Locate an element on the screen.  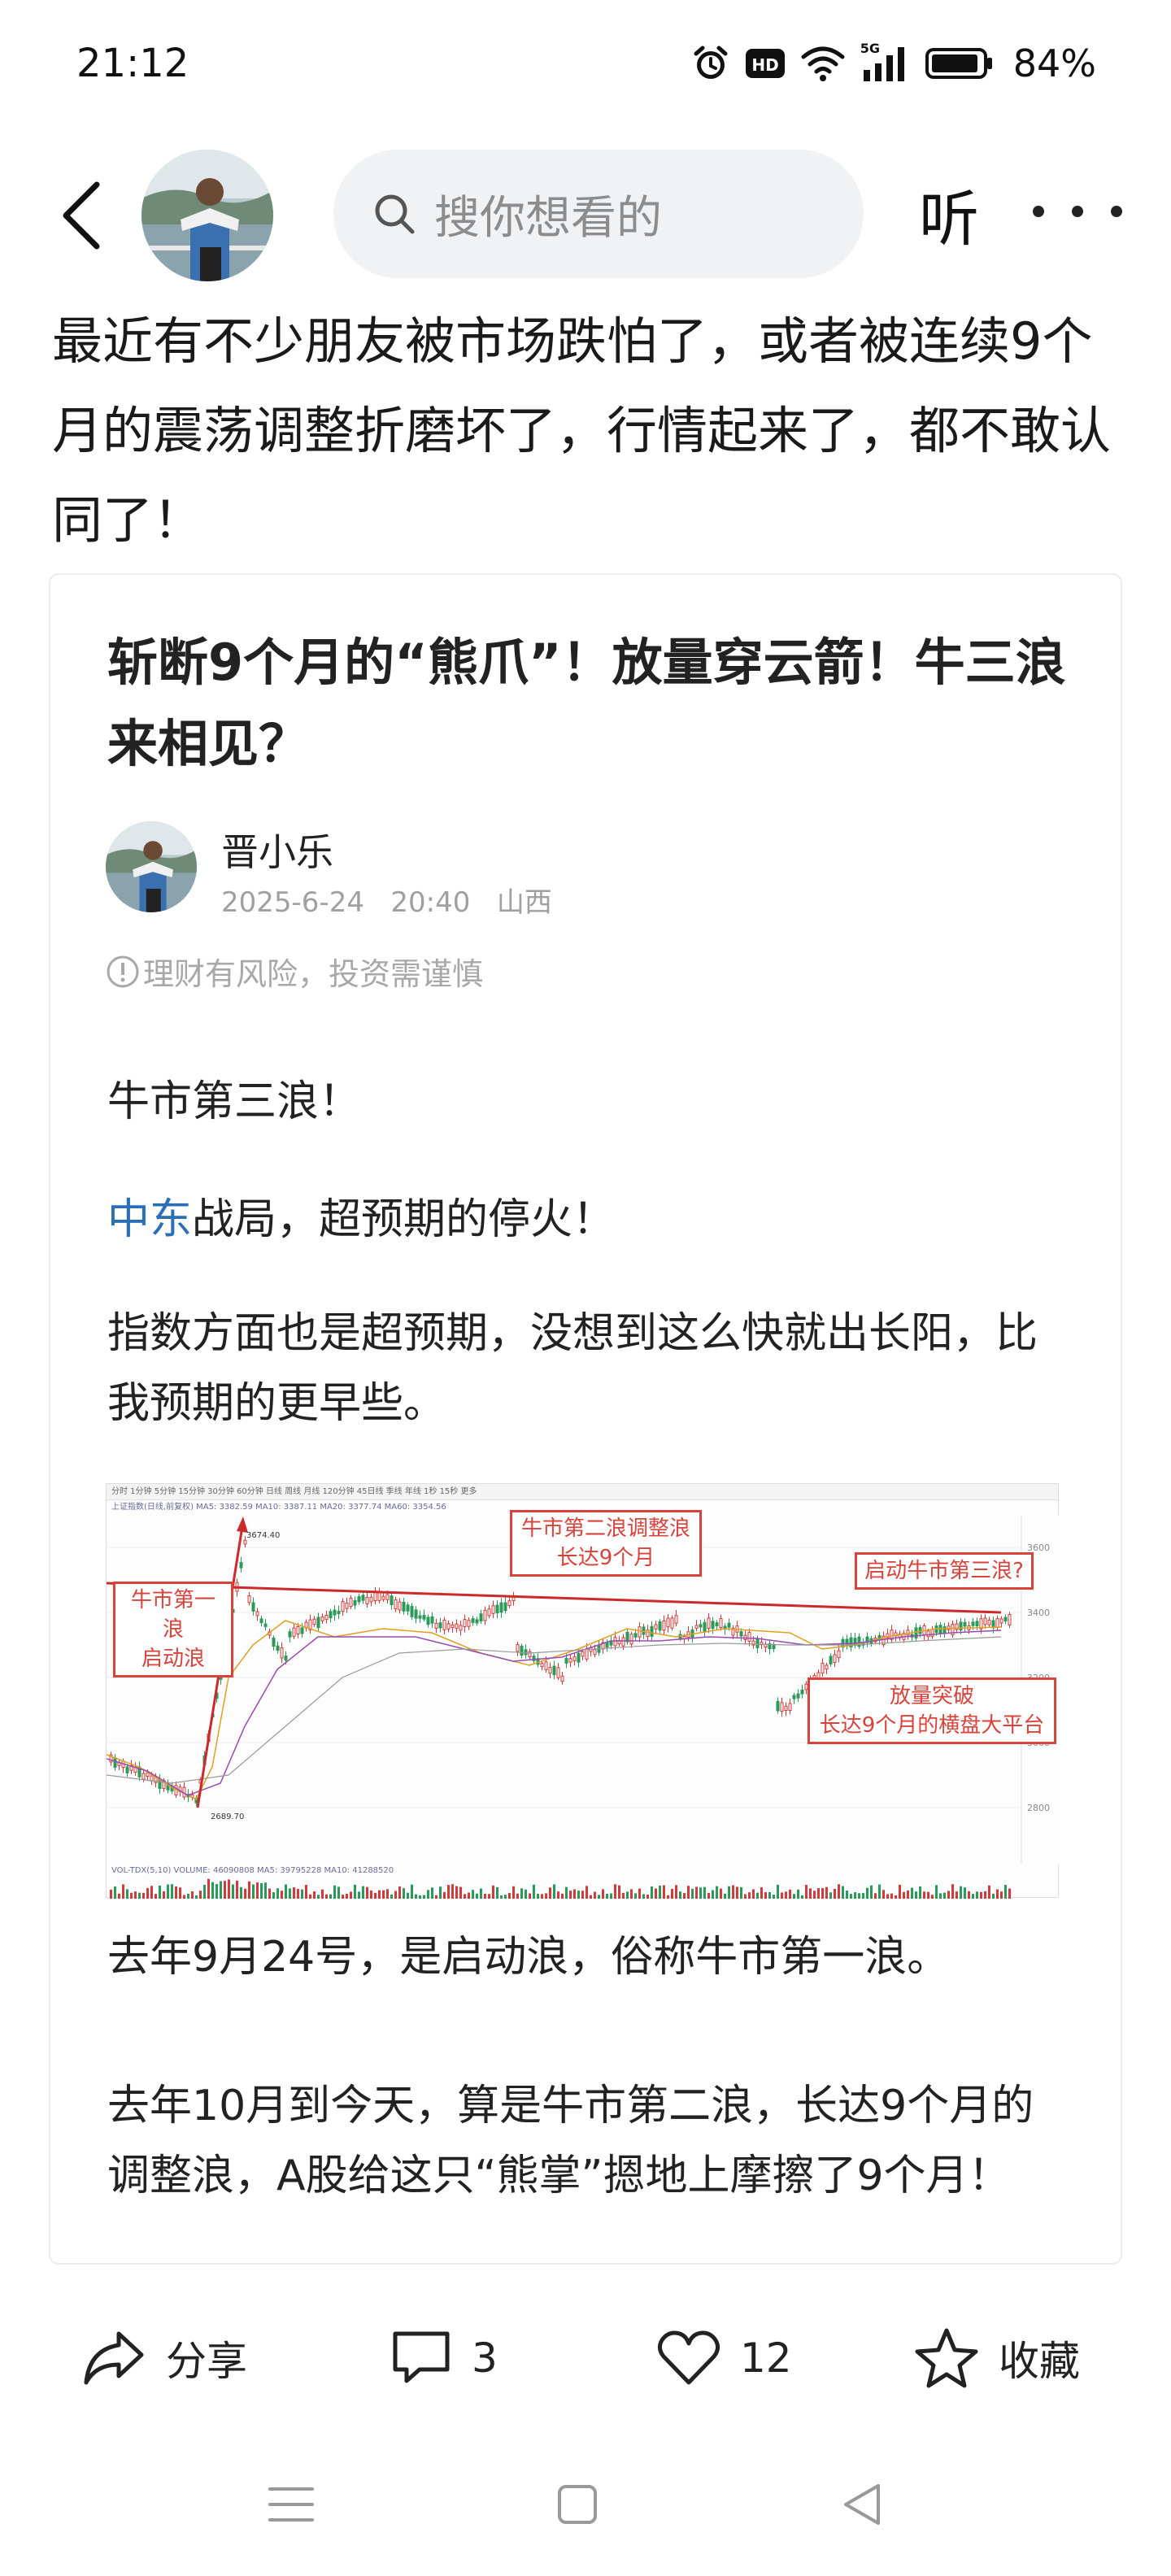
signal-indicator: 5G is located at coordinates (886, 62).